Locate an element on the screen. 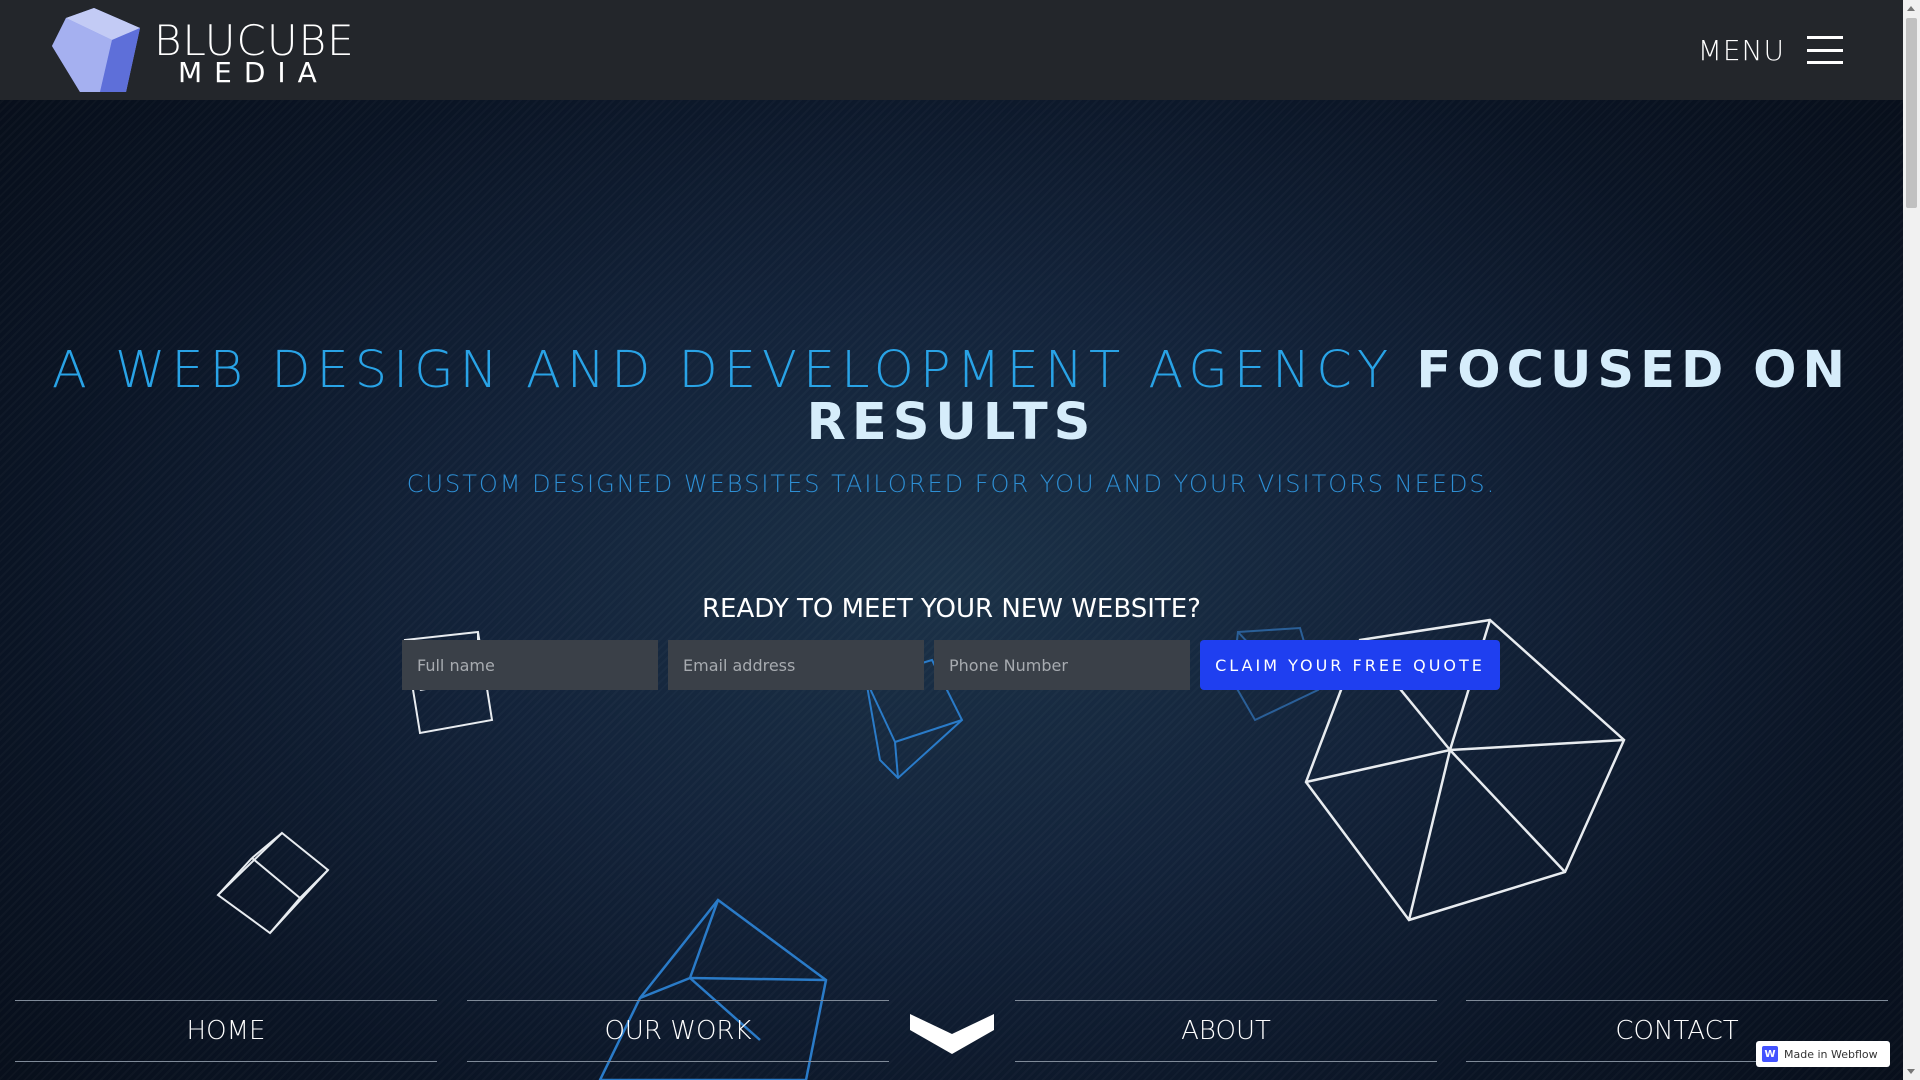 This screenshot has height=1080, width=1920. hero-headline-light: A WEB DESIGN AND DEVELOPMENT AGENCY is located at coordinates (734, 370).